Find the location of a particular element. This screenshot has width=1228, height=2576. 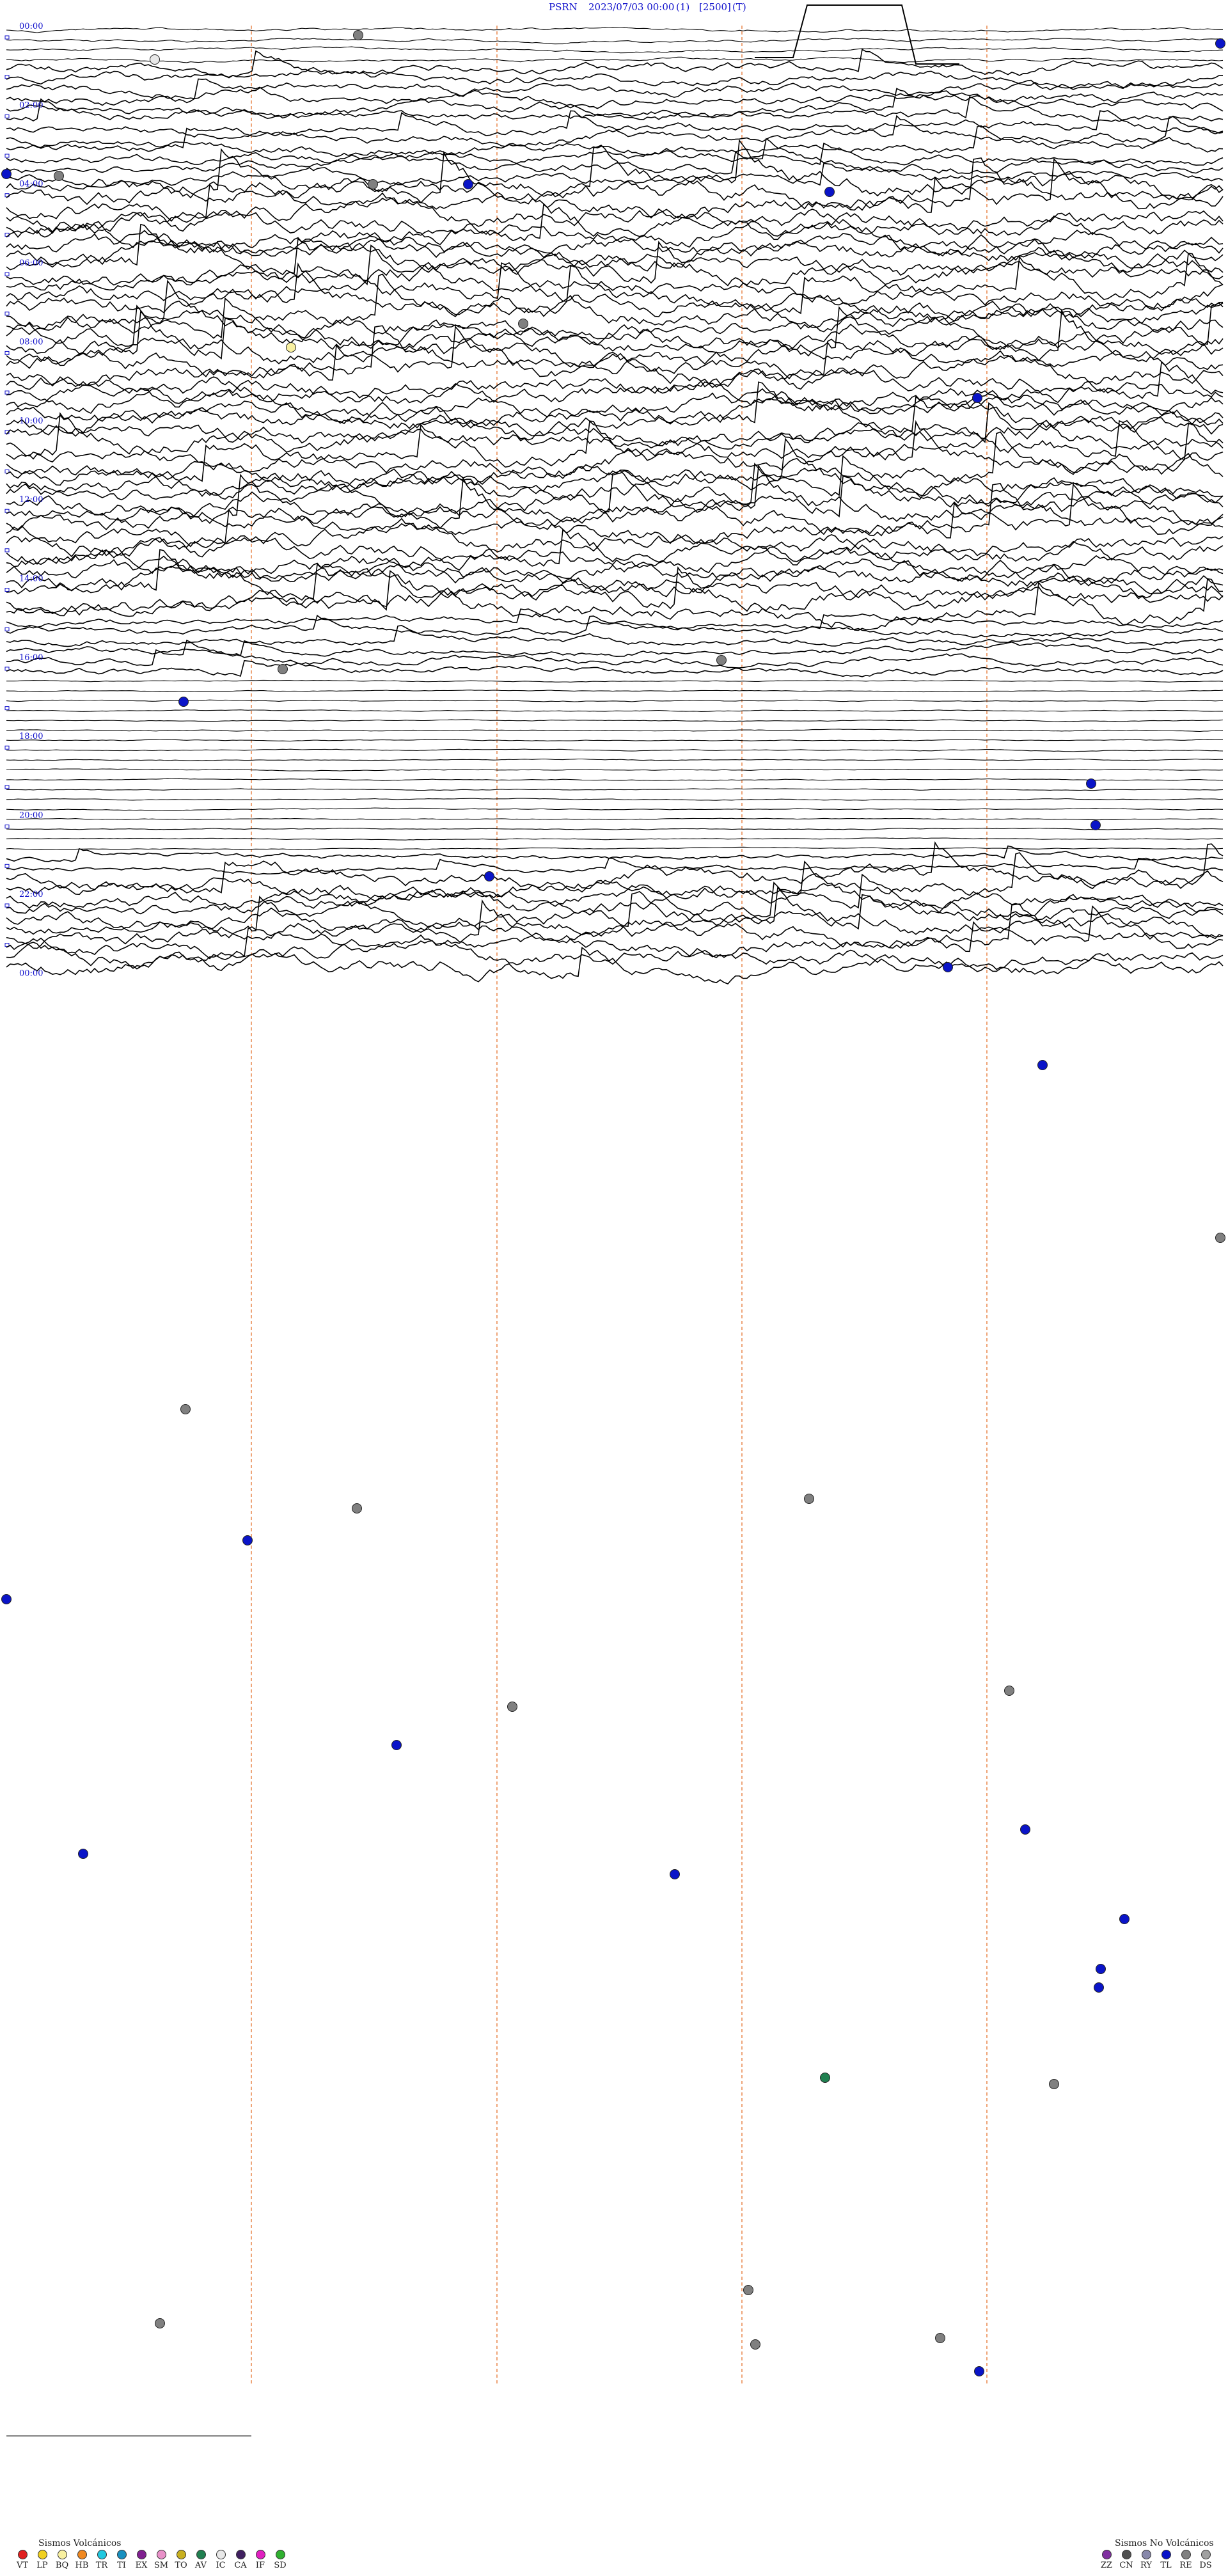

legend-item-av: AV is located at coordinates (200, 2560).